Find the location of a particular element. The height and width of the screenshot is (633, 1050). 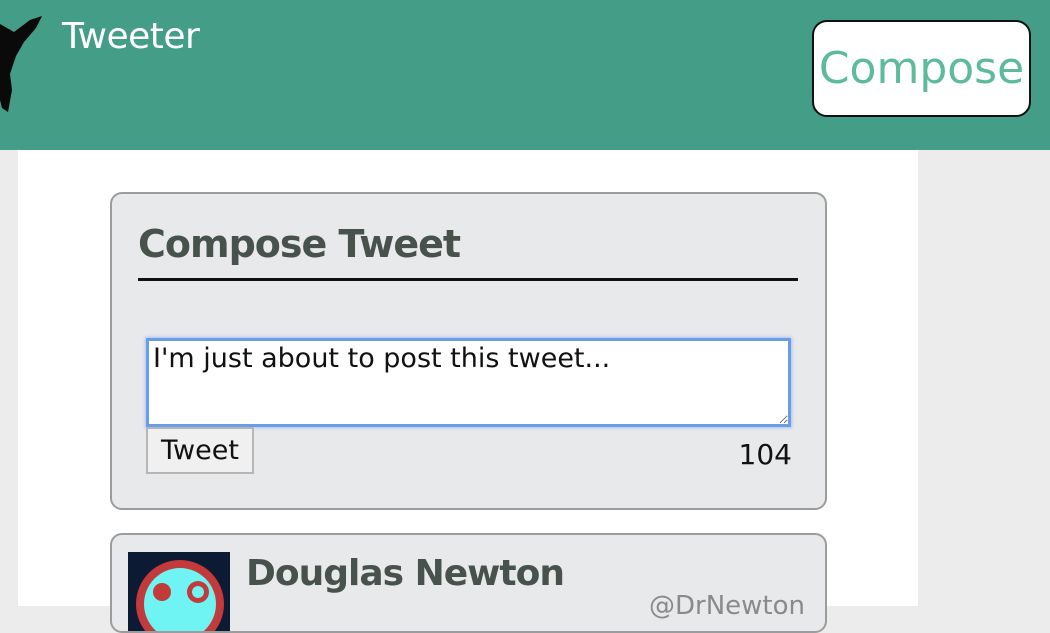

bird-logo-icon is located at coordinates (24, 66).